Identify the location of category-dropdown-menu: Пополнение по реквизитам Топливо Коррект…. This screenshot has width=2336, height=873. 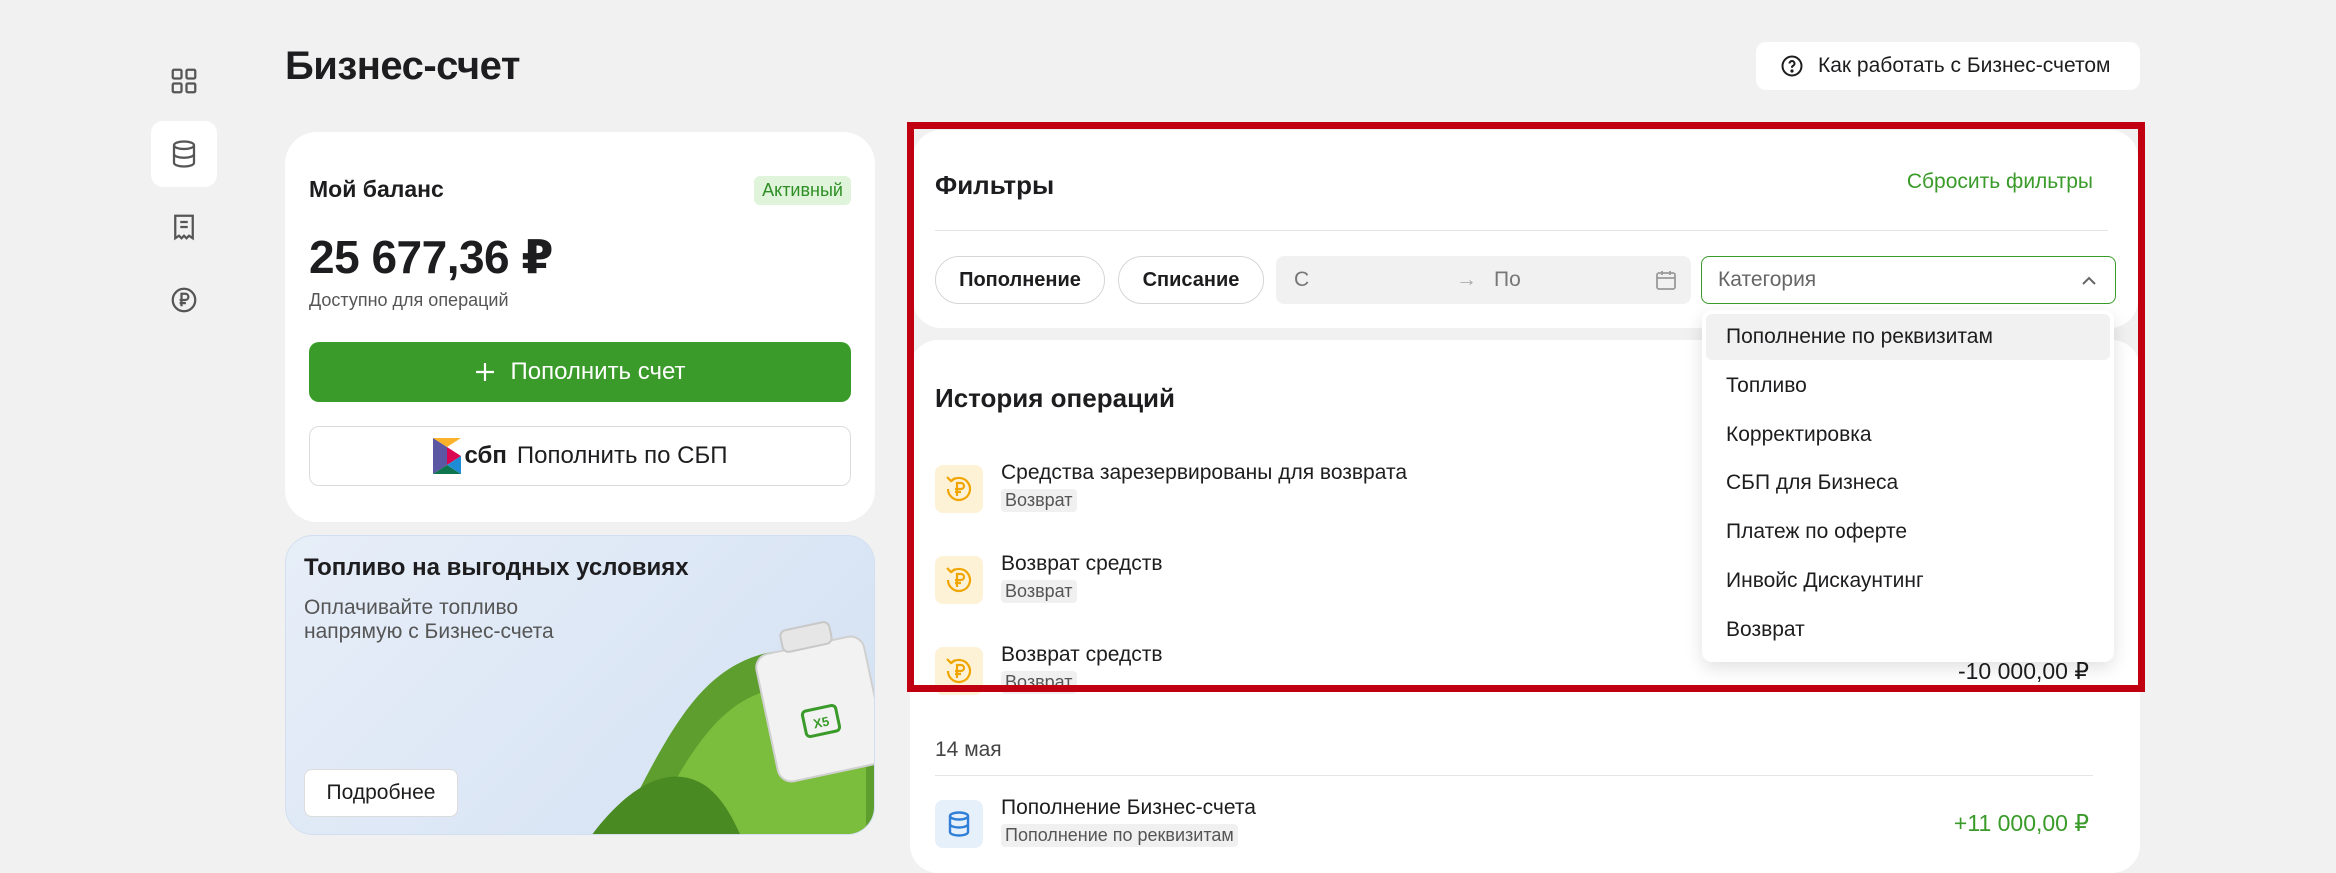
(1908, 486).